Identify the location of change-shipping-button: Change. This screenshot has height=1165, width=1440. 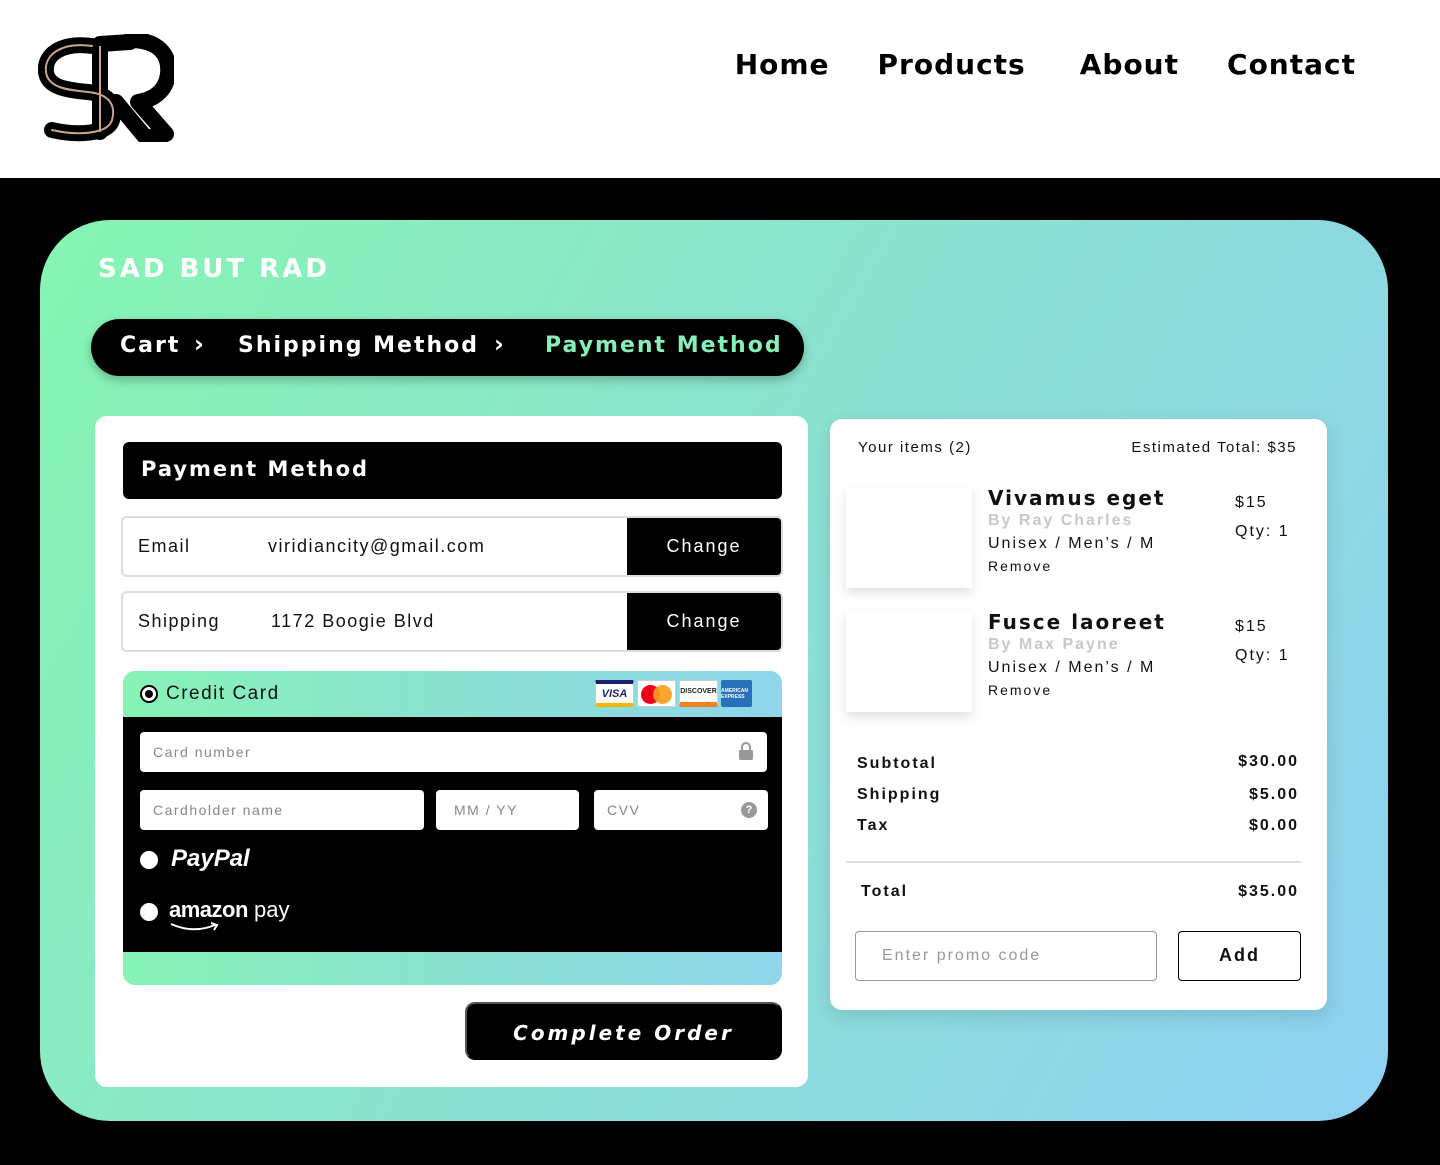
(704, 621).